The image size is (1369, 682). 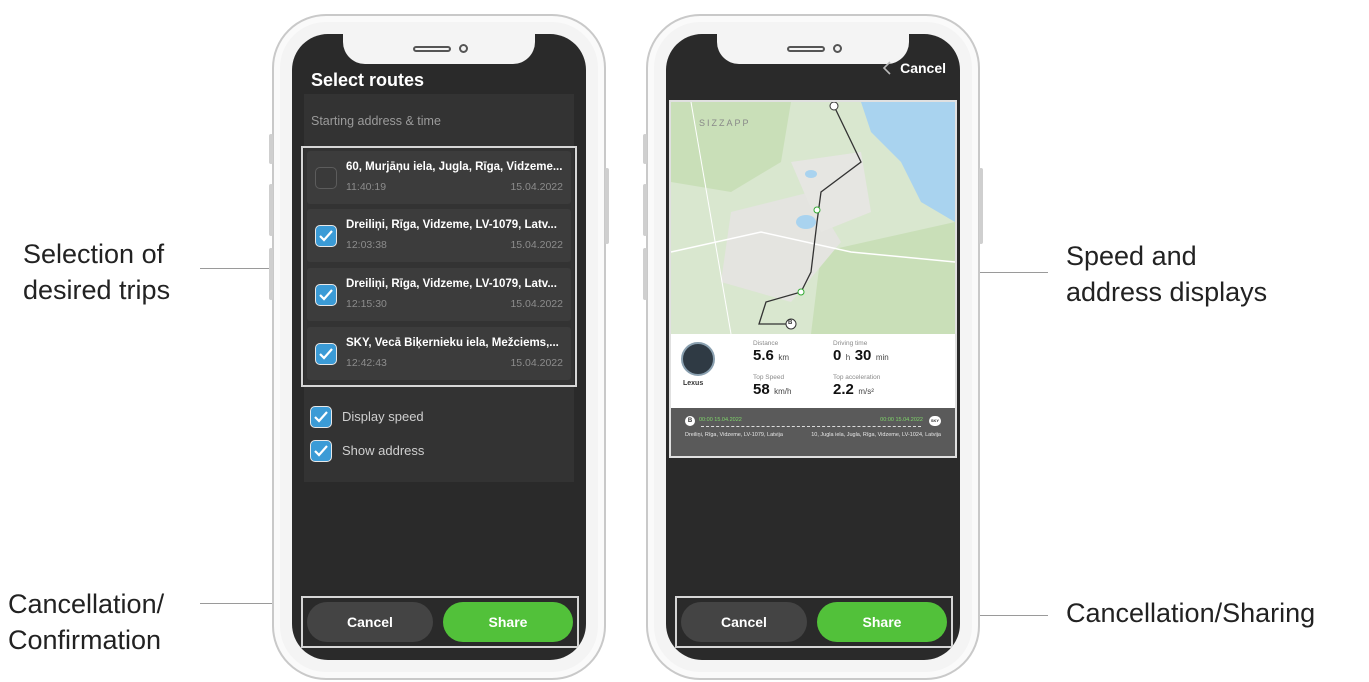 I want to click on back-cancel-label: Cancel, so click(x=923, y=68).